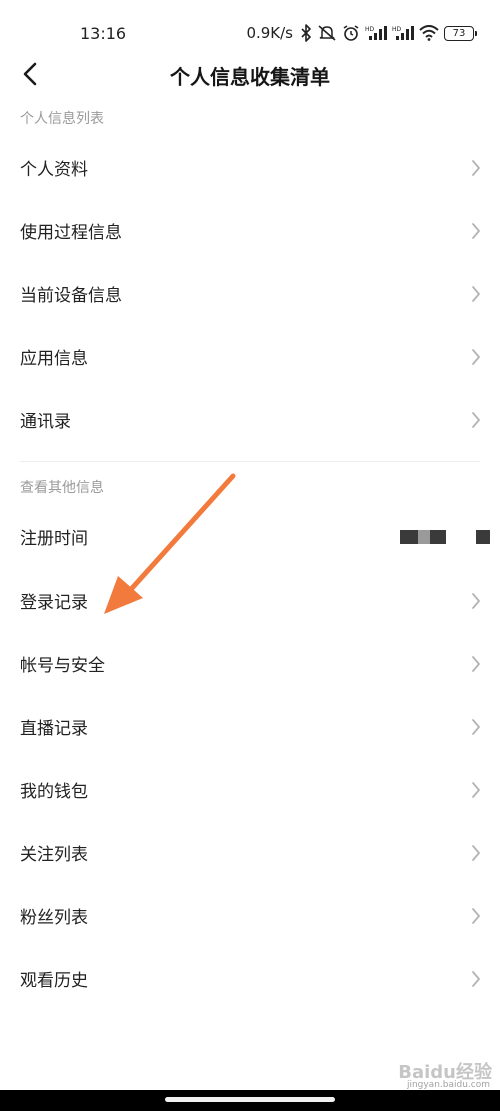 The image size is (500, 1111). I want to click on list-item-device-info: 当前设备信息, so click(250, 293).